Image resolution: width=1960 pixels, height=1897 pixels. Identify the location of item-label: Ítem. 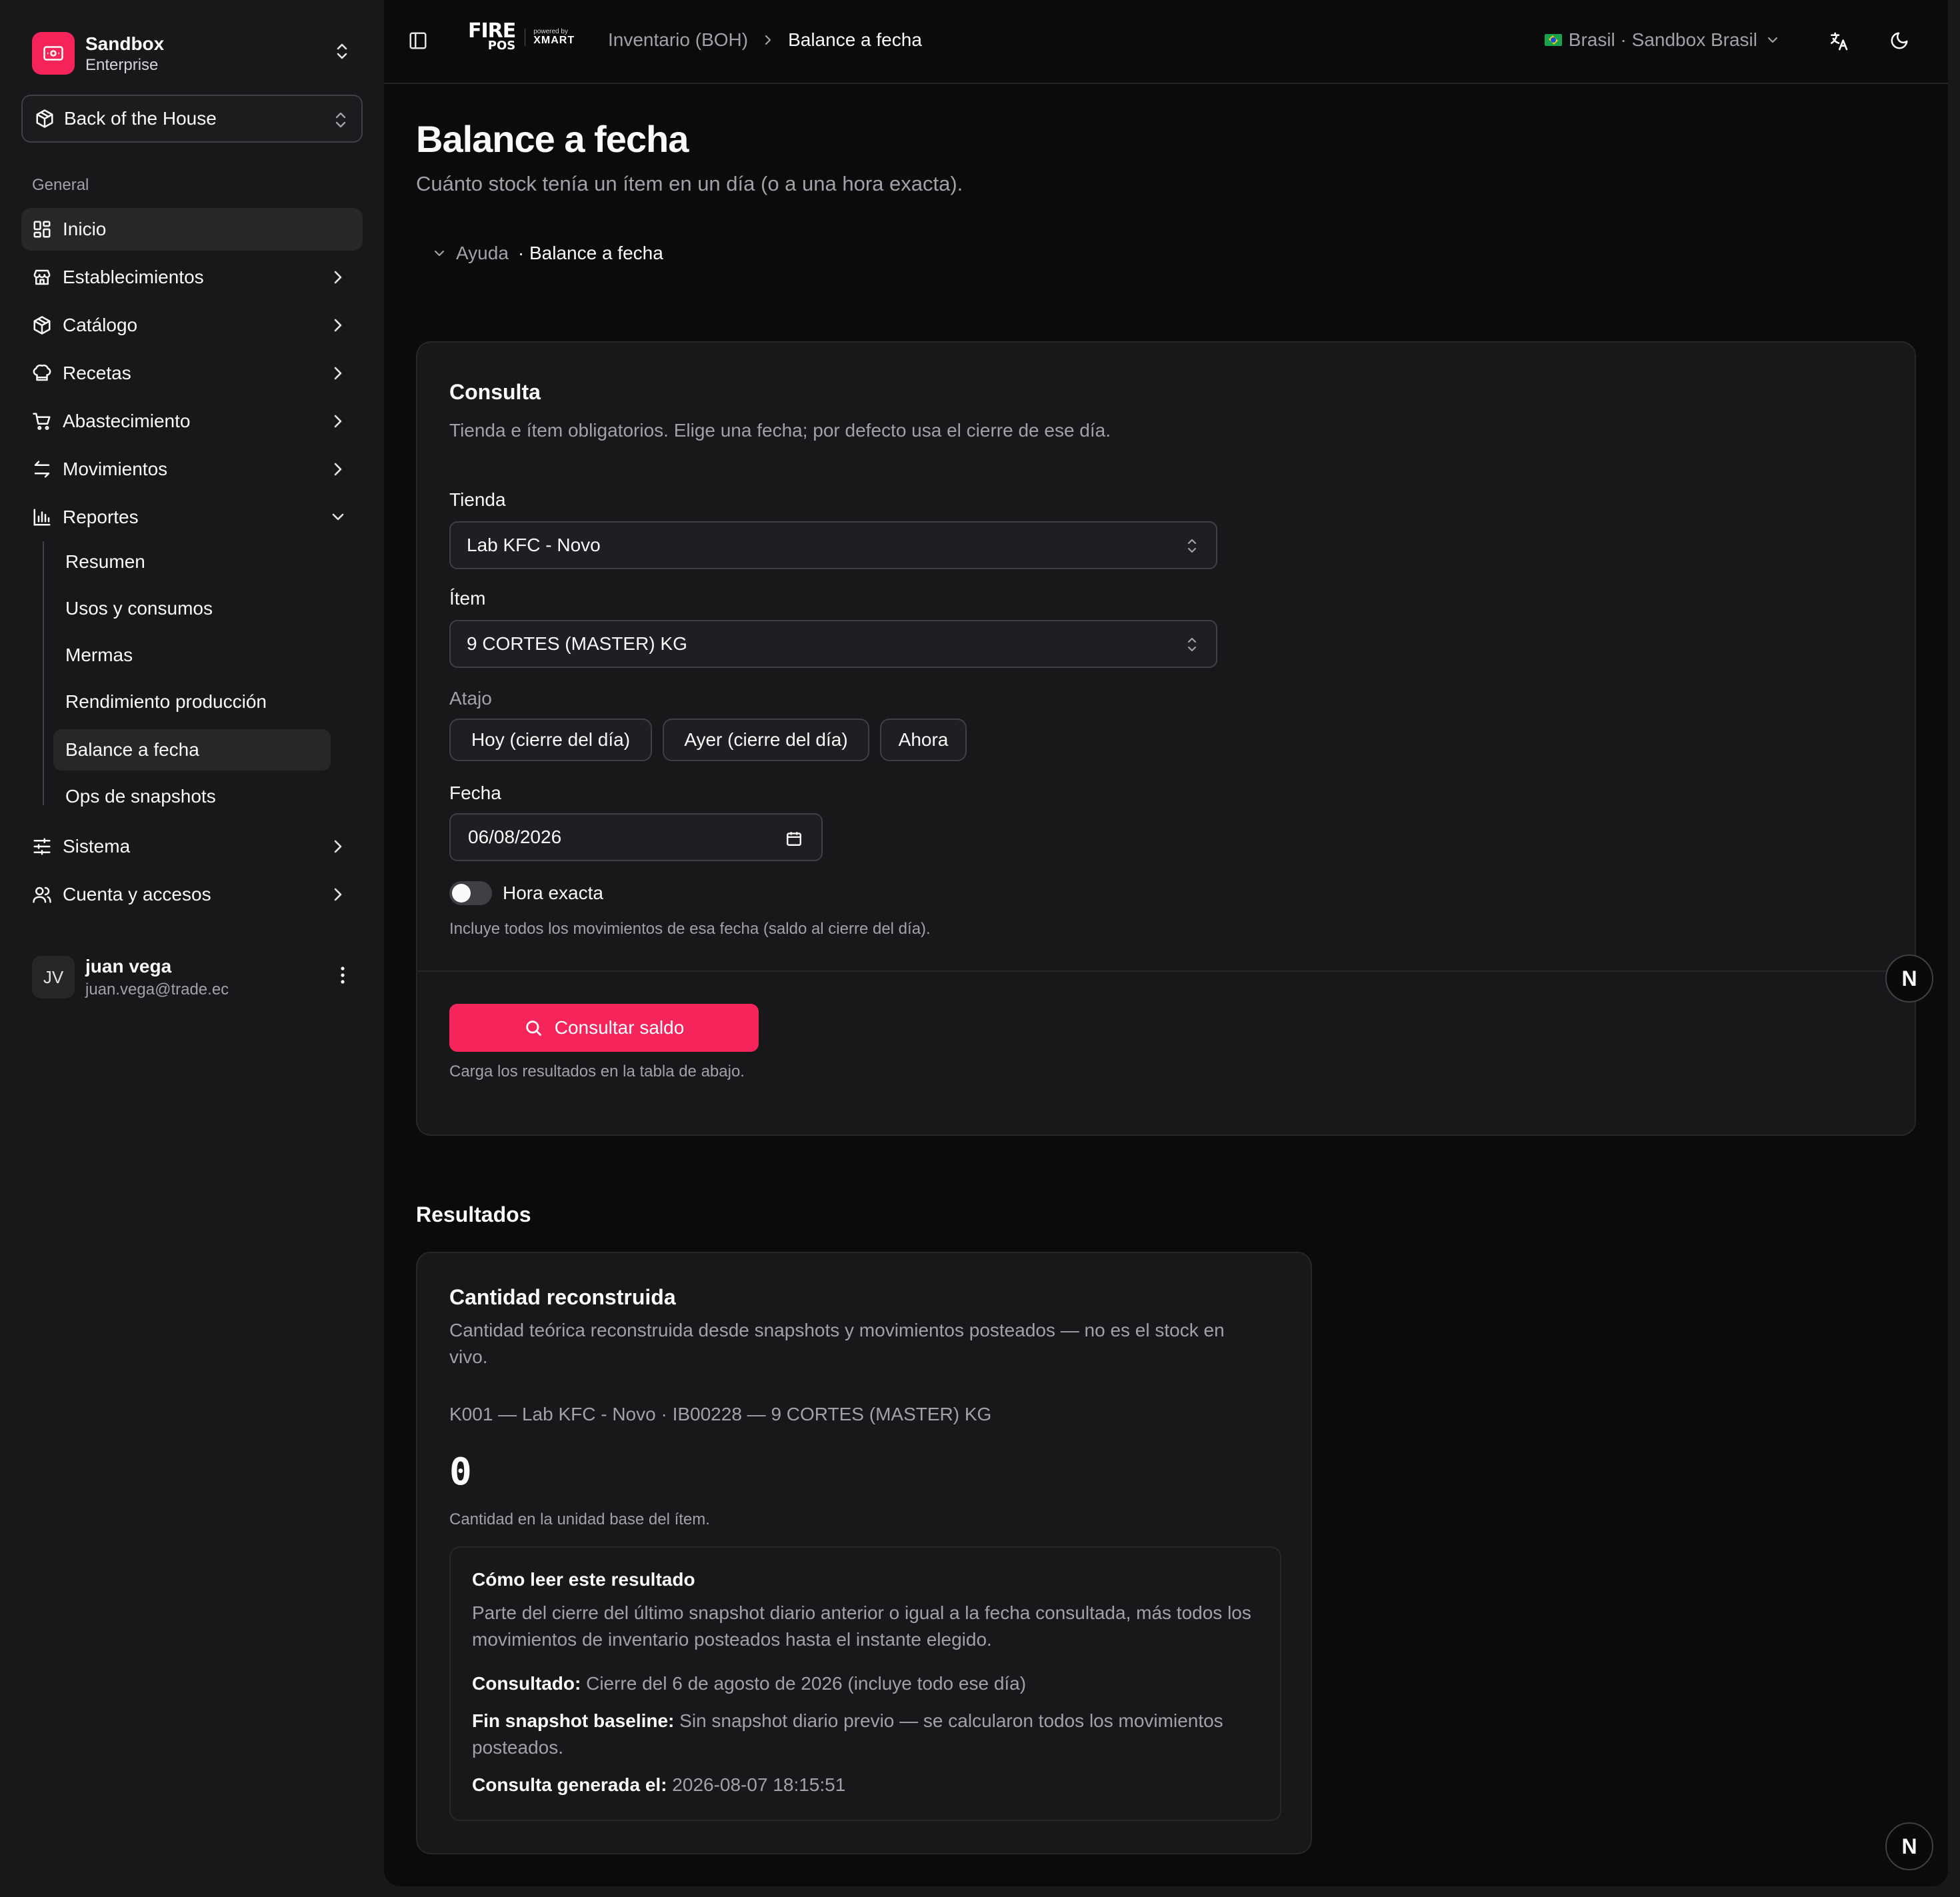
(467, 598).